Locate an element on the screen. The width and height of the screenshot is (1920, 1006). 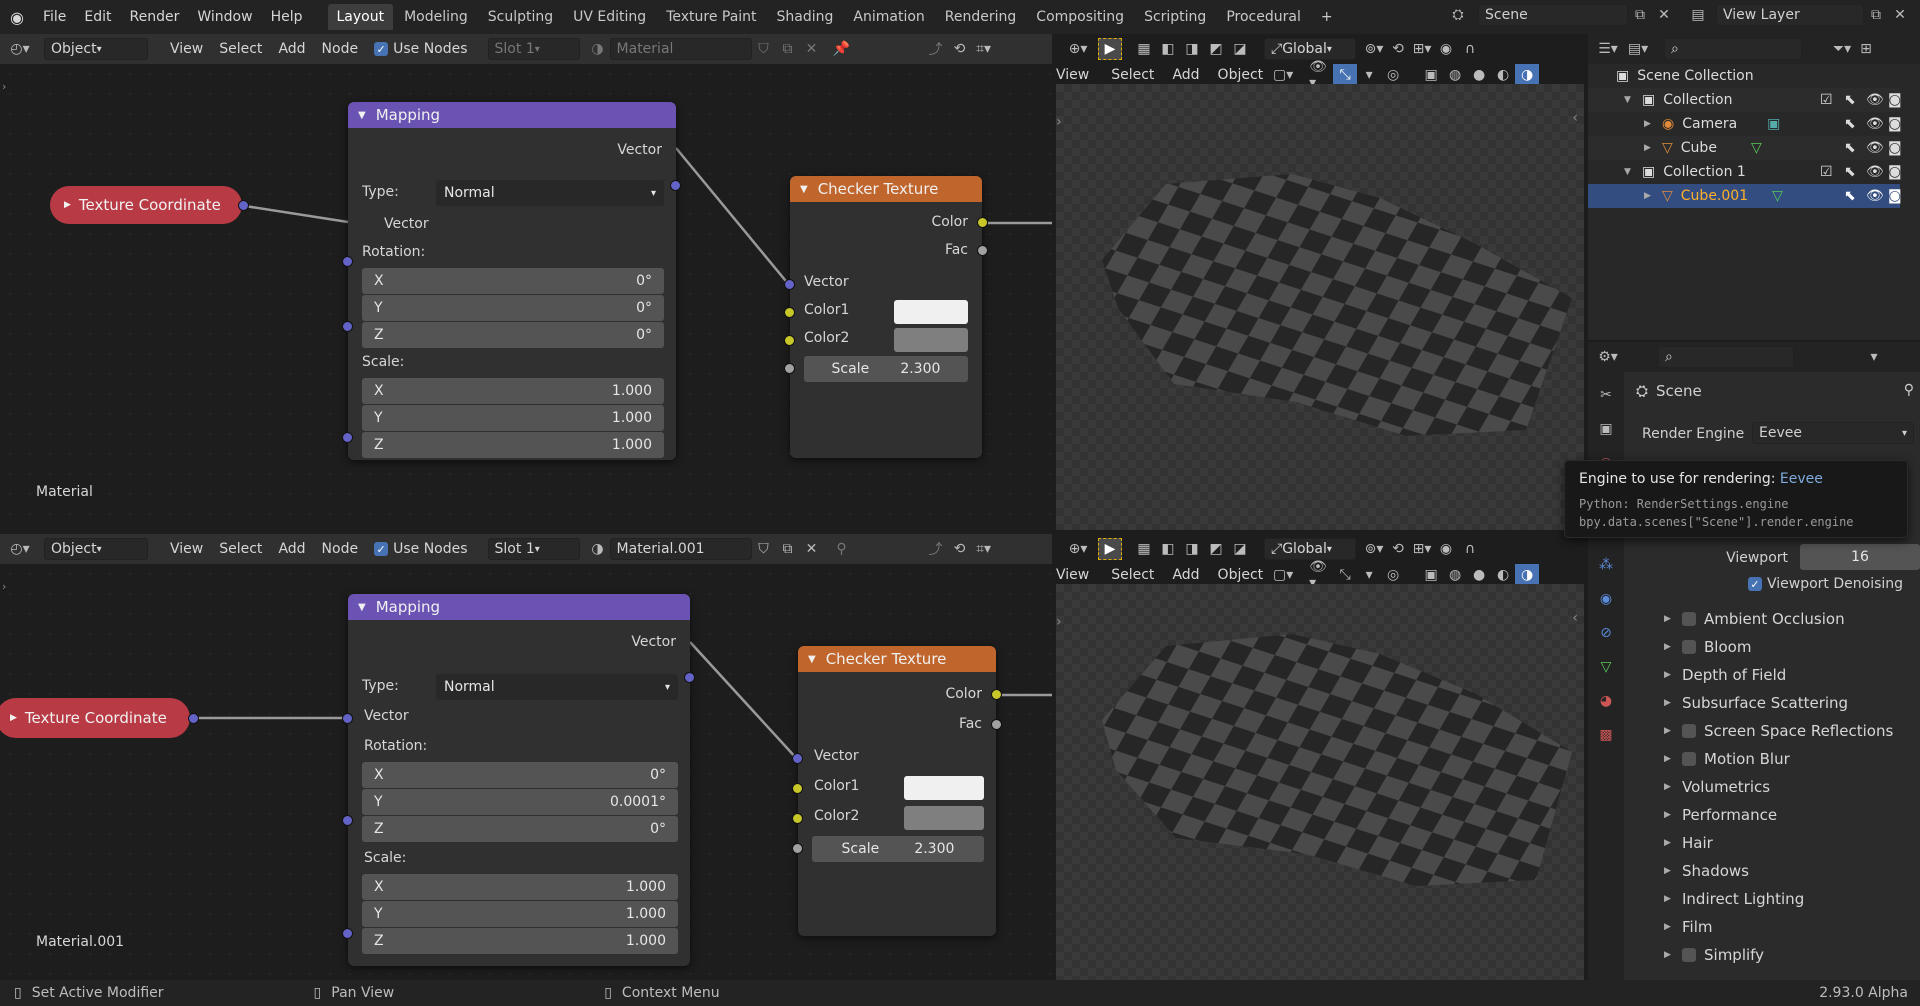
snap-icon: ⟲ is located at coordinates (960, 549).